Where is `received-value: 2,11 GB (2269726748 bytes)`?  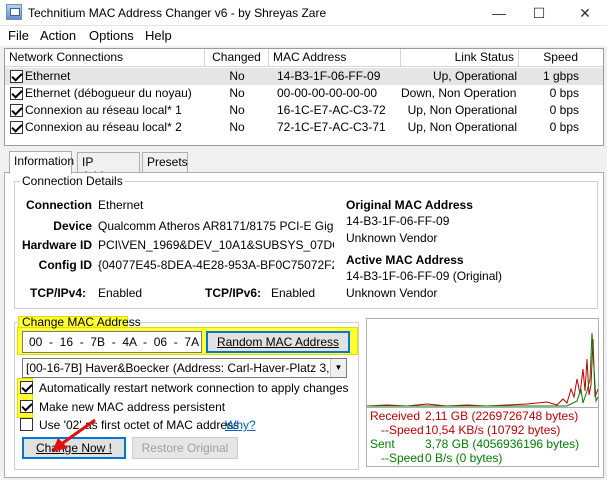
received-value: 2,11 GB (2269726748 bytes) is located at coordinates (502, 416).